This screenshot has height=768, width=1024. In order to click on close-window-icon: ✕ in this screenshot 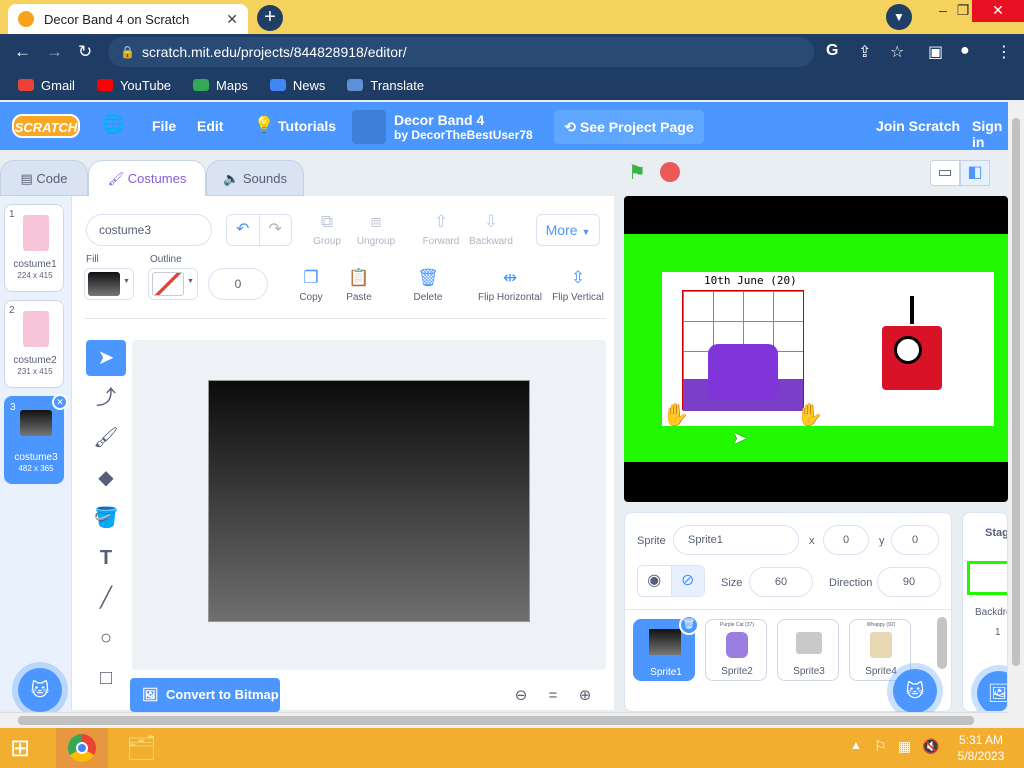, I will do `click(998, 11)`.